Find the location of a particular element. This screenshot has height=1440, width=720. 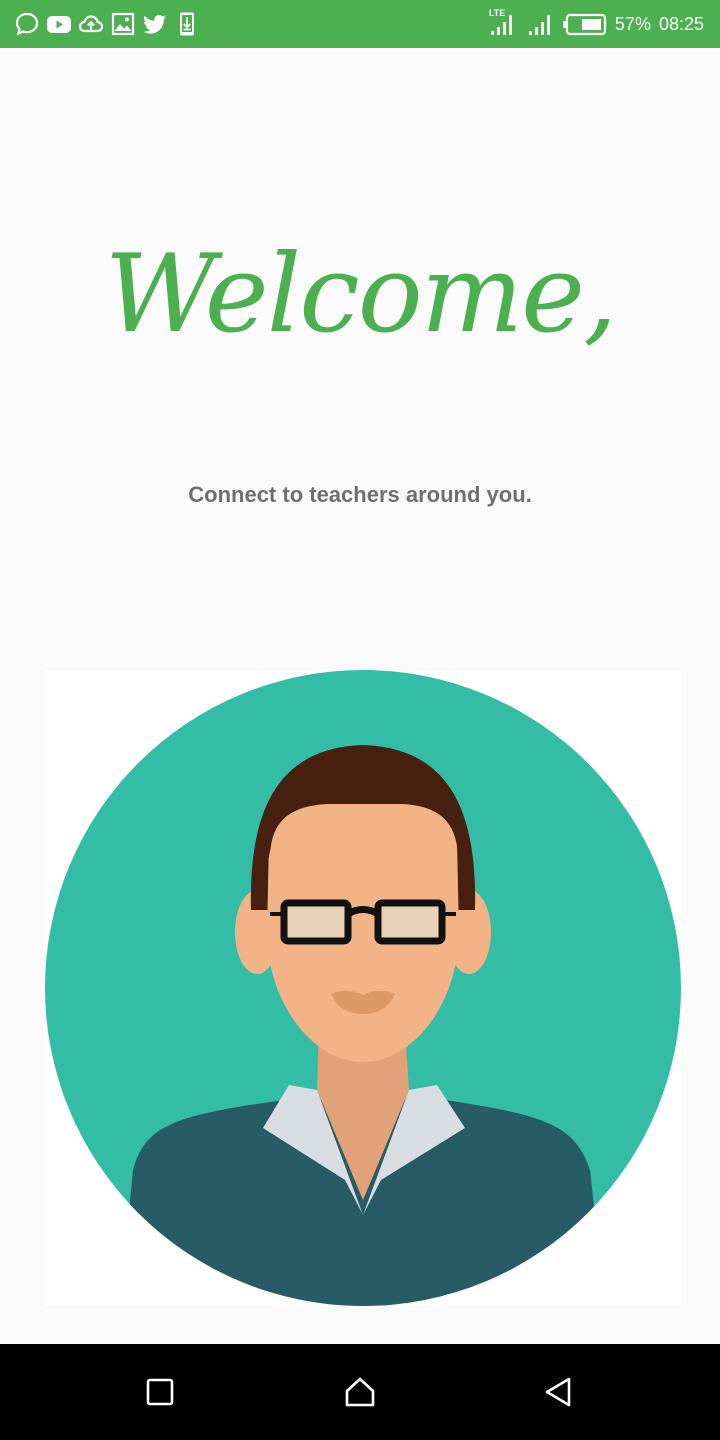

chat-icon is located at coordinates (27, 24).